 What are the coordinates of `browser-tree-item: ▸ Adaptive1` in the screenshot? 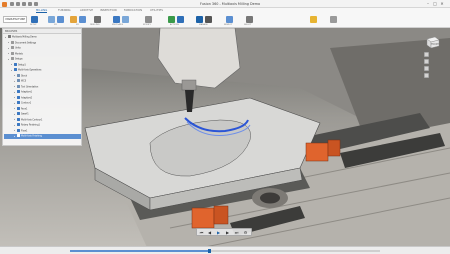 It's located at (42, 92).